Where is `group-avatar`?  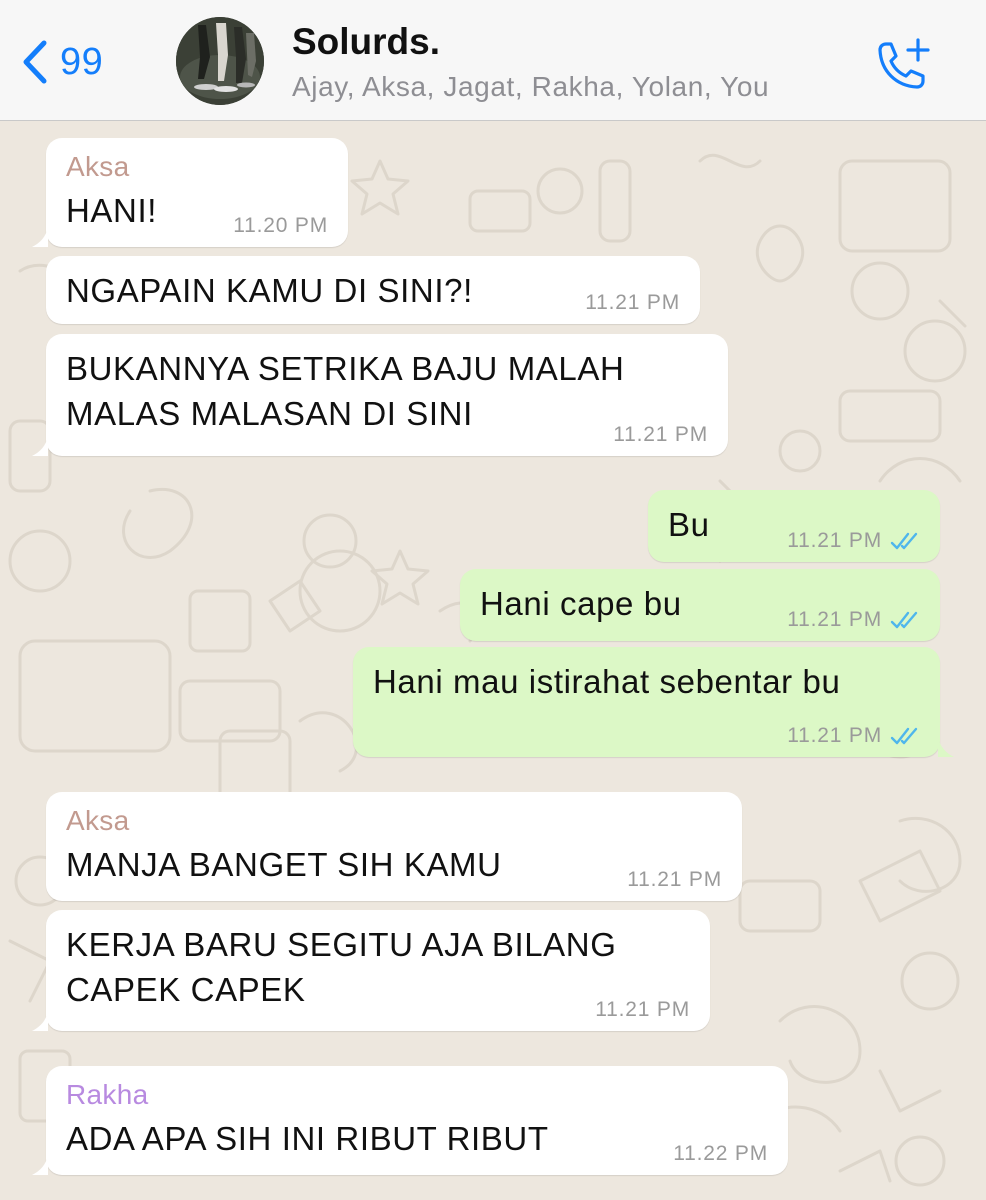
group-avatar is located at coordinates (220, 61).